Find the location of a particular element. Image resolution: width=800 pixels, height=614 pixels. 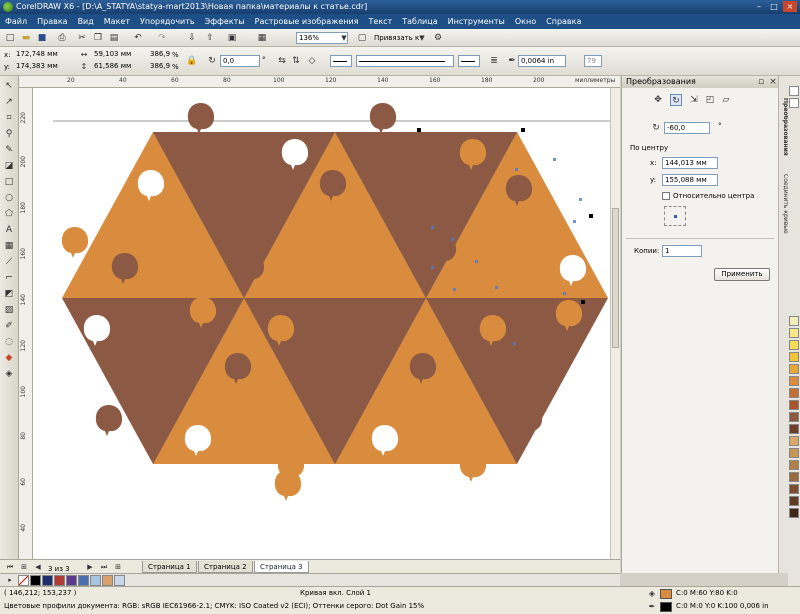

lock-ratio-icon: 🔒 is located at coordinates (192, 61).